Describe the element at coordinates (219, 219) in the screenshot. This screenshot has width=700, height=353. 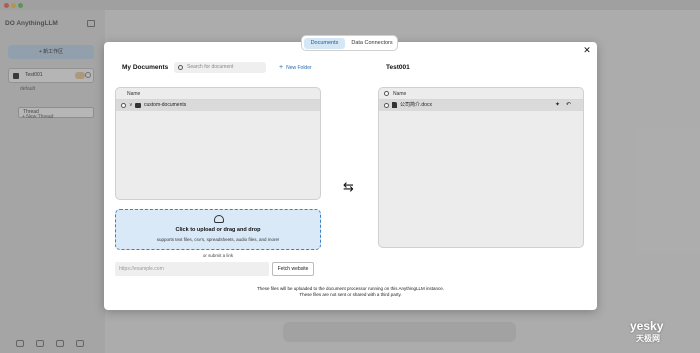
I see `cloud-upload-icon` at that location.